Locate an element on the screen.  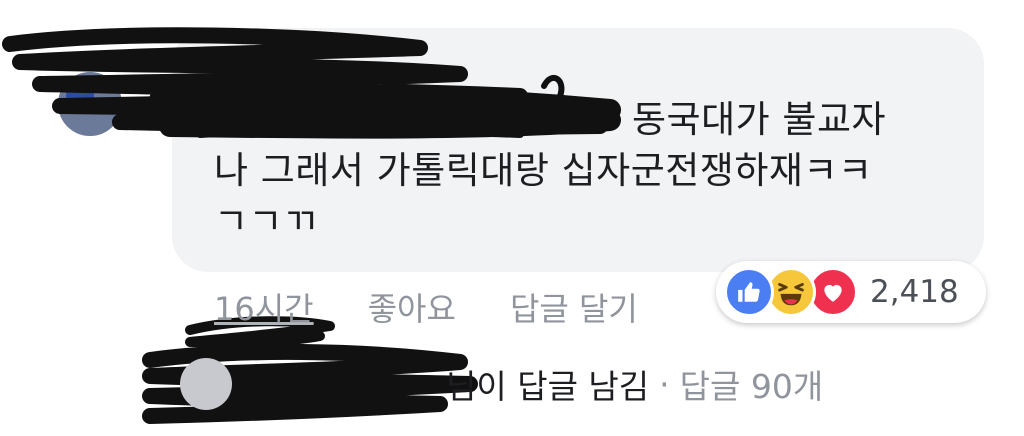
comment-text-line3: ㄱㄱㄲ is located at coordinates (266, 221).